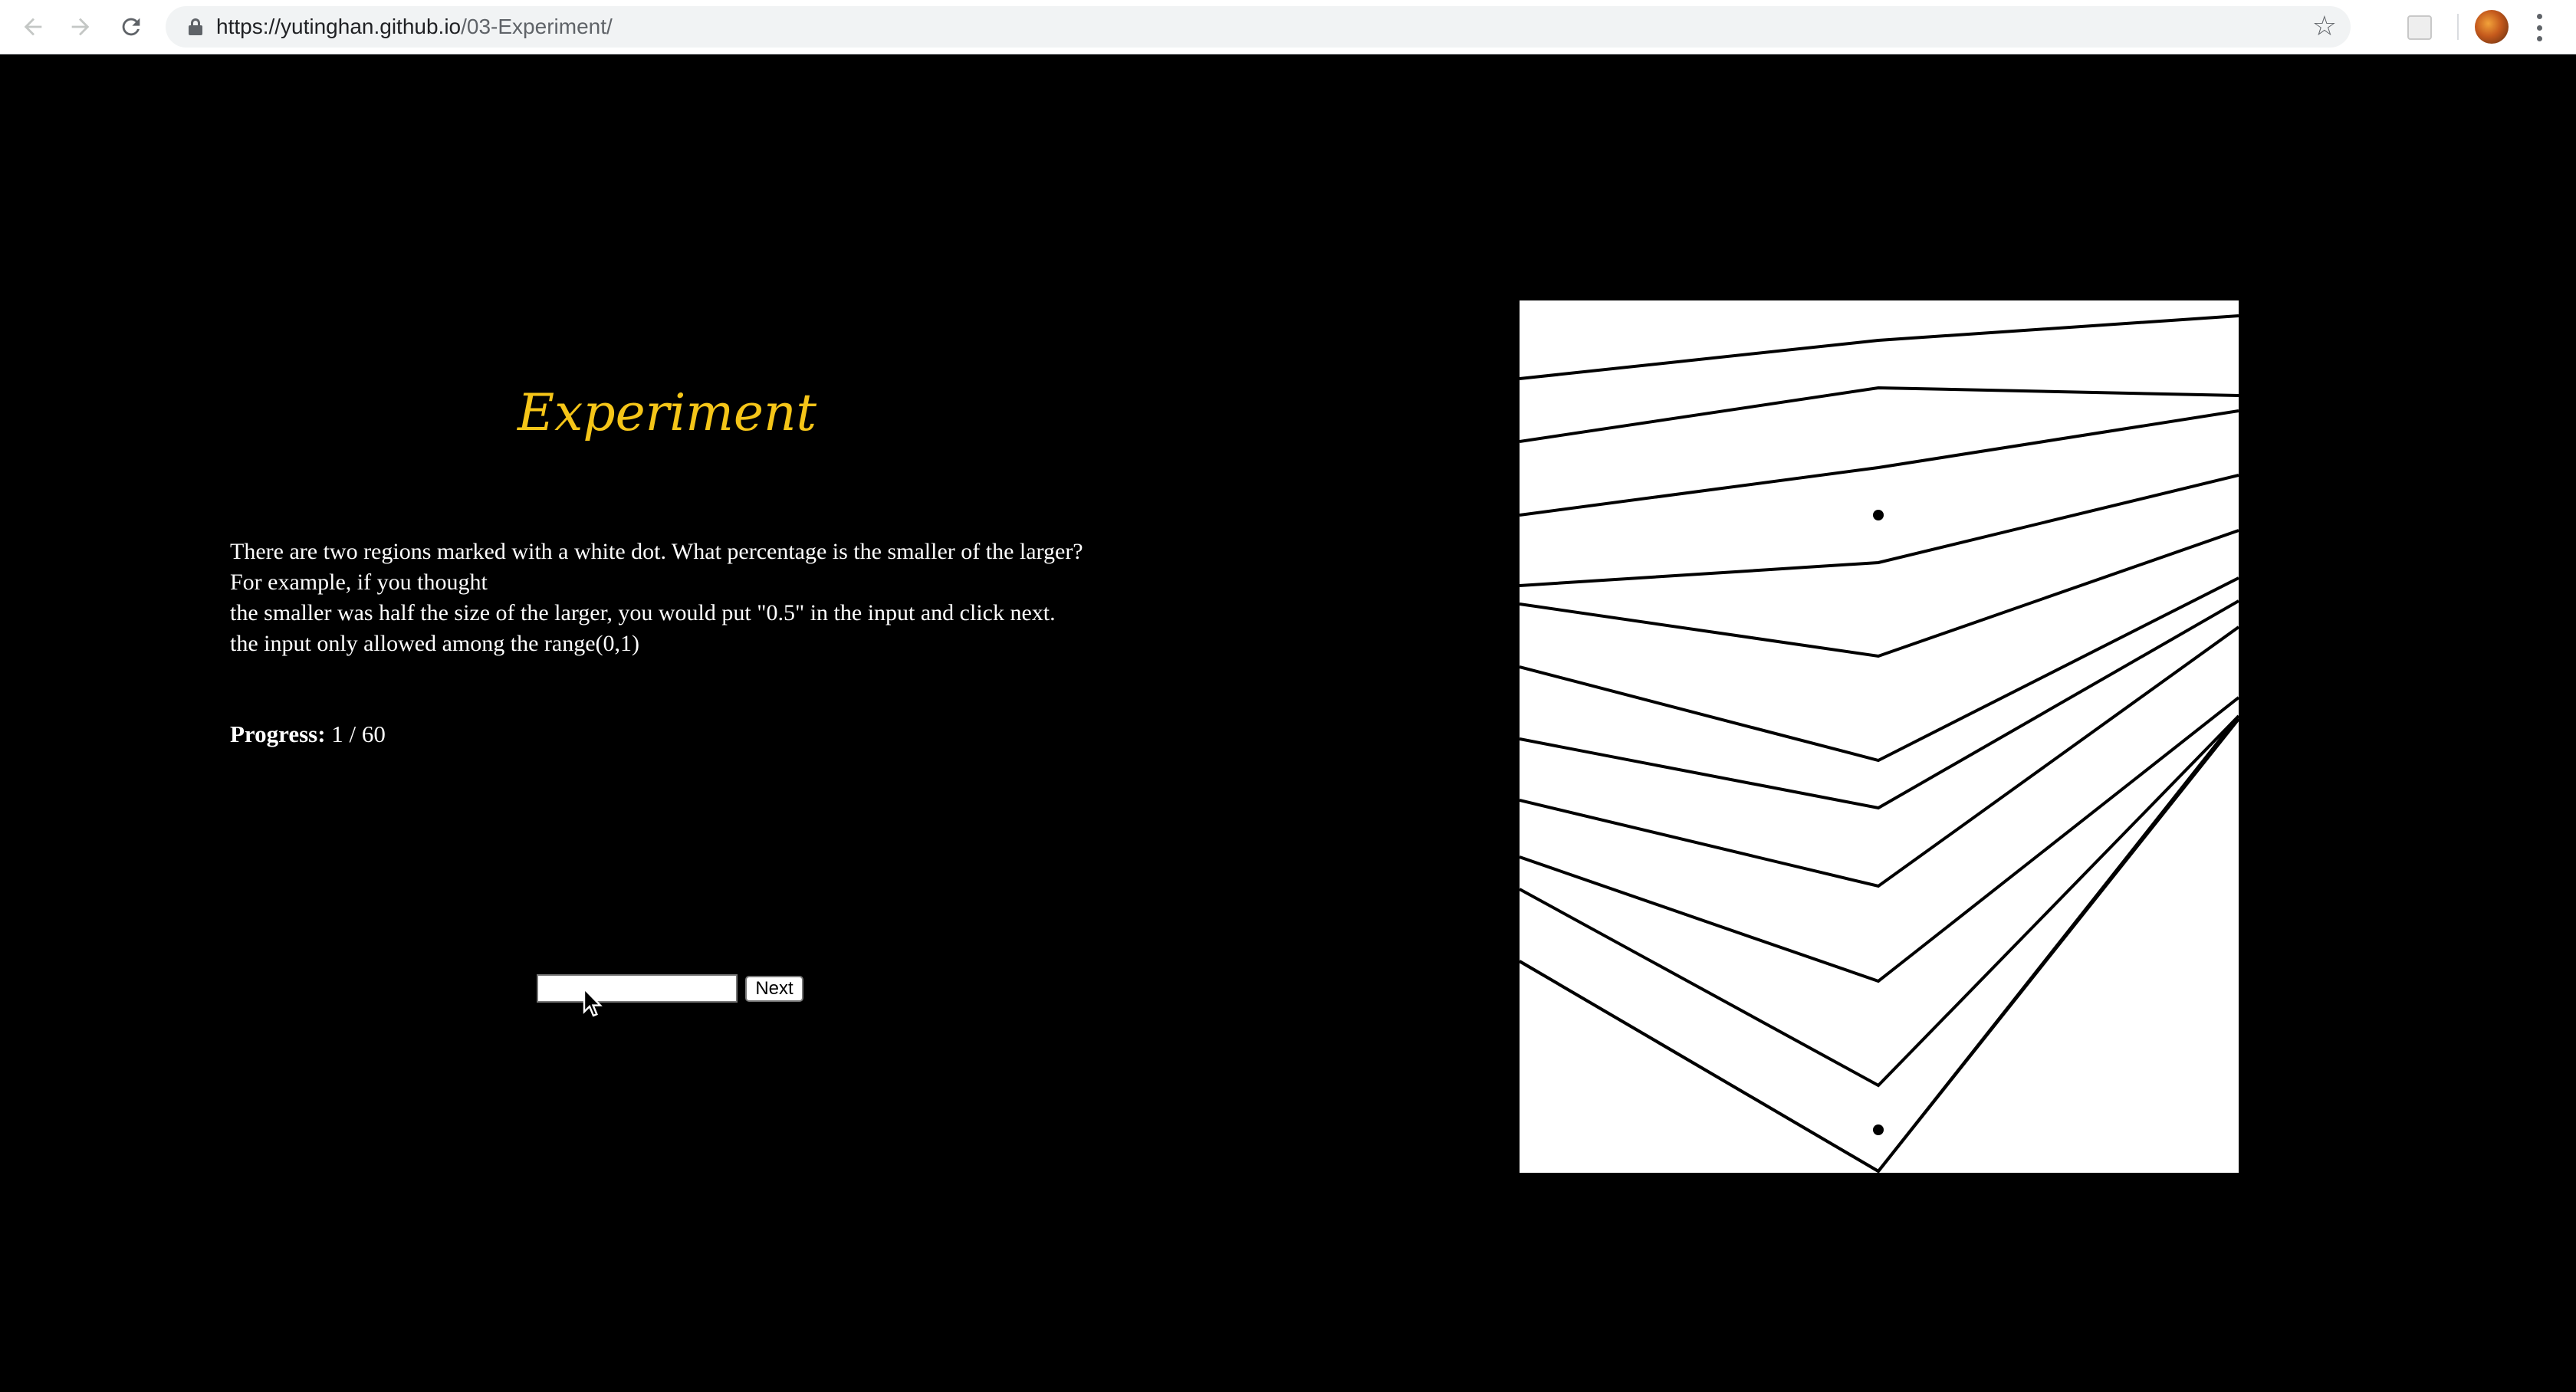  What do you see at coordinates (33, 26) in the screenshot?
I see `back-arrow-icon` at bounding box center [33, 26].